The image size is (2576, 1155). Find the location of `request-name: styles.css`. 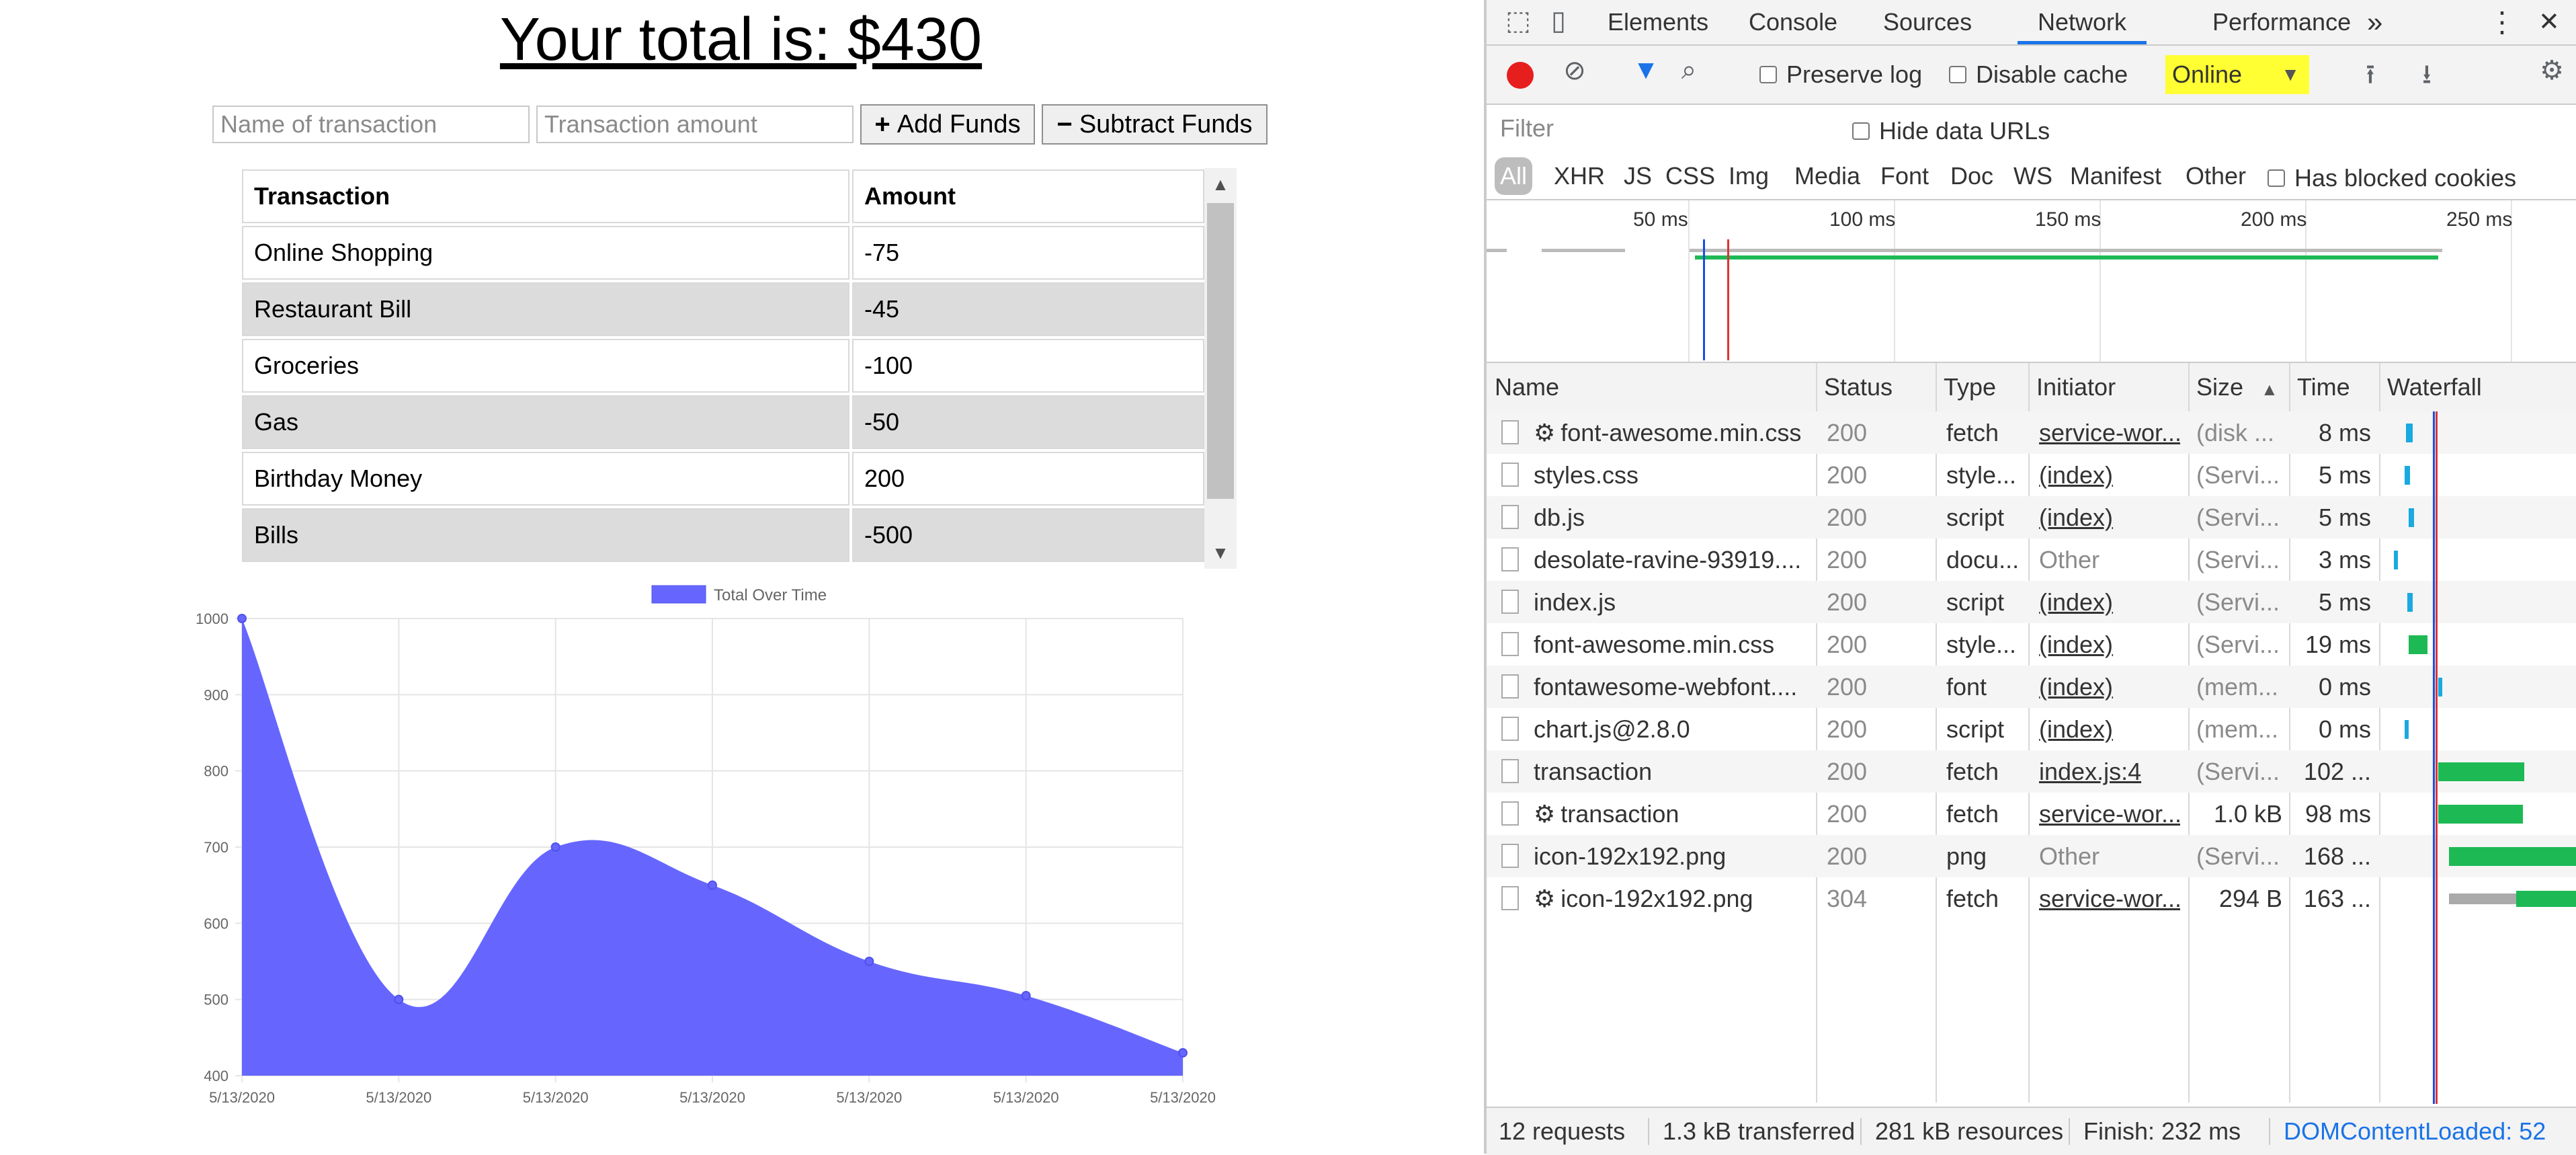

request-name: styles.css is located at coordinates (1671, 475).